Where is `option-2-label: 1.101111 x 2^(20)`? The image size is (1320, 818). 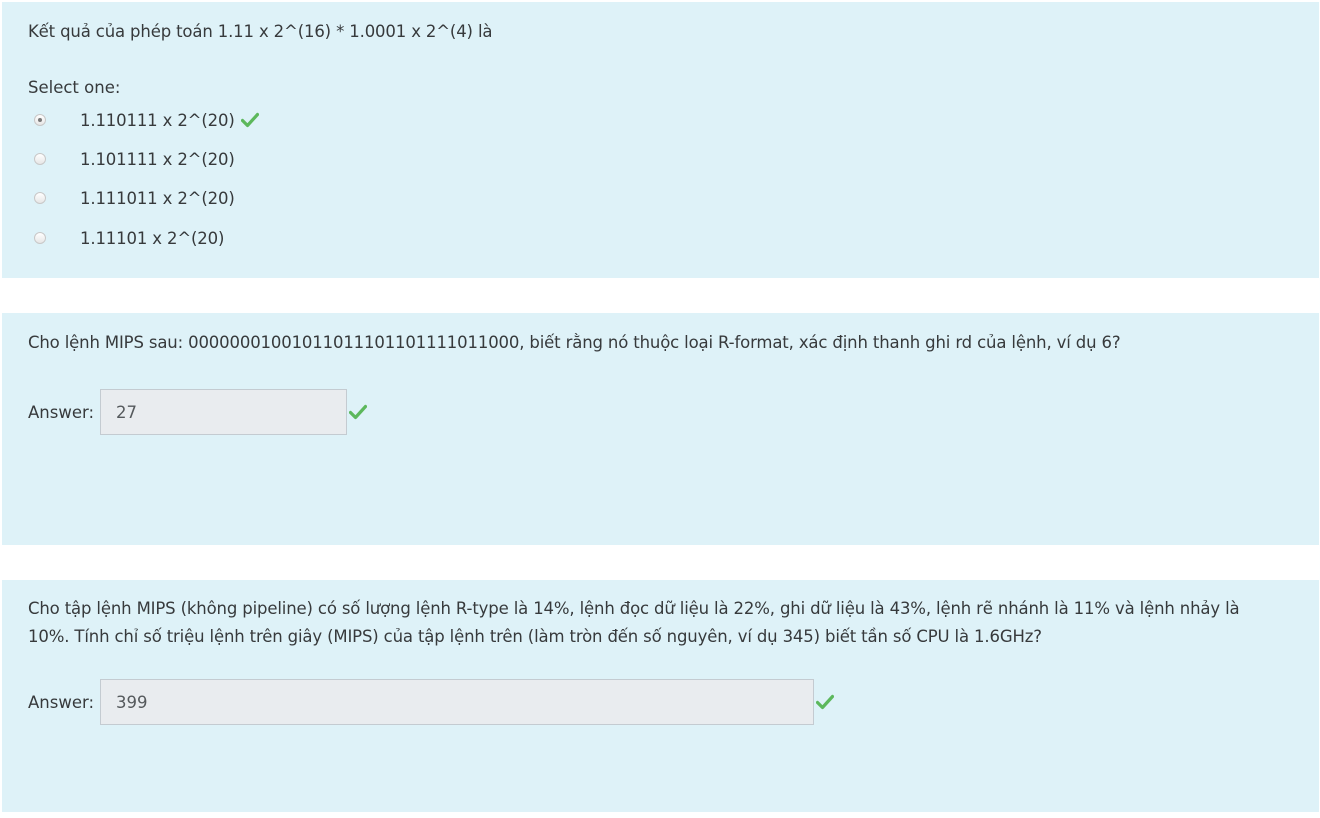
option-2-label: 1.101111 x 2^(20) is located at coordinates (157, 159).